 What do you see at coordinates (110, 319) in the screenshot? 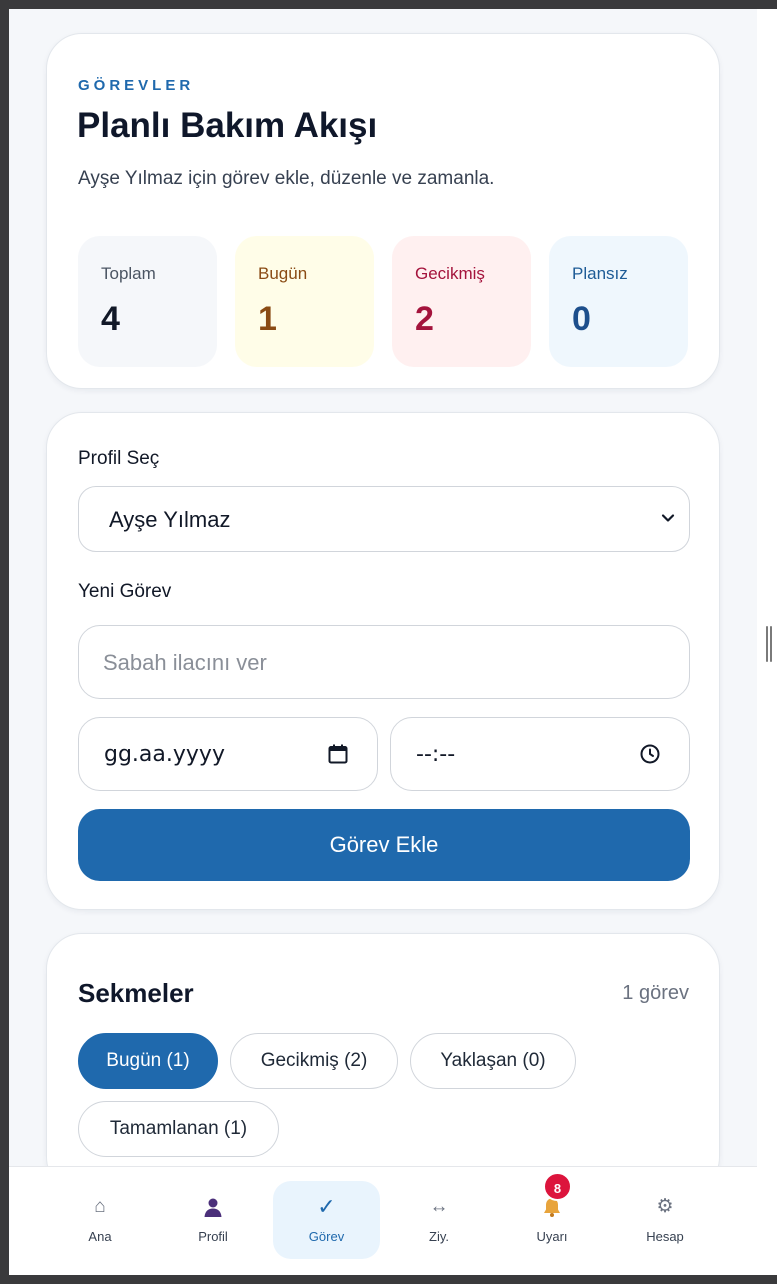
I see `stat-value: 4` at bounding box center [110, 319].